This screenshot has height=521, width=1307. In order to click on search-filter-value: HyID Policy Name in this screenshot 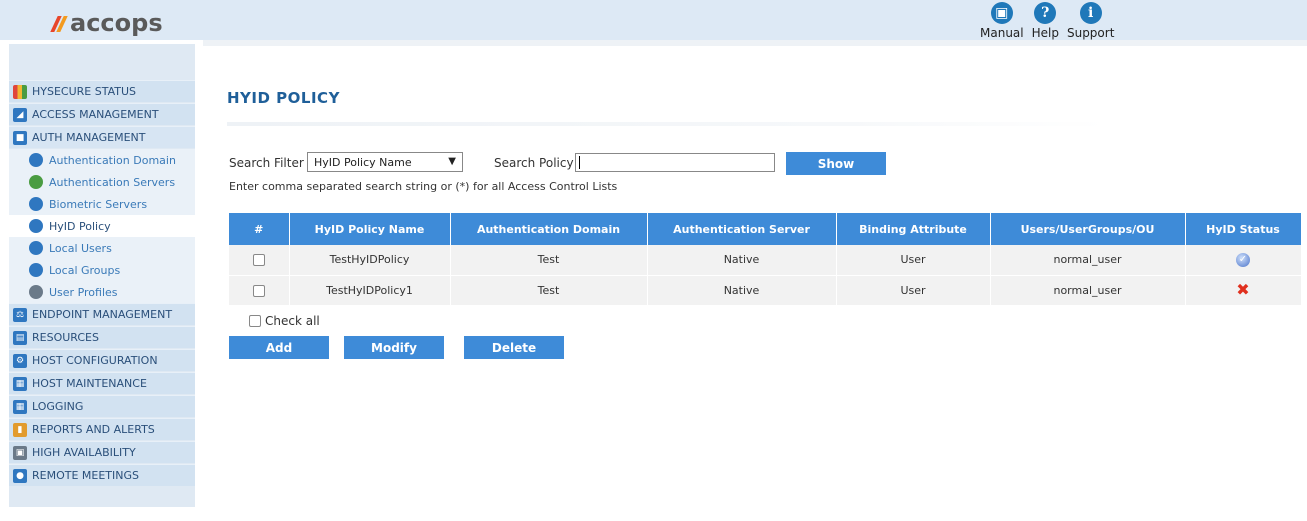, I will do `click(363, 162)`.